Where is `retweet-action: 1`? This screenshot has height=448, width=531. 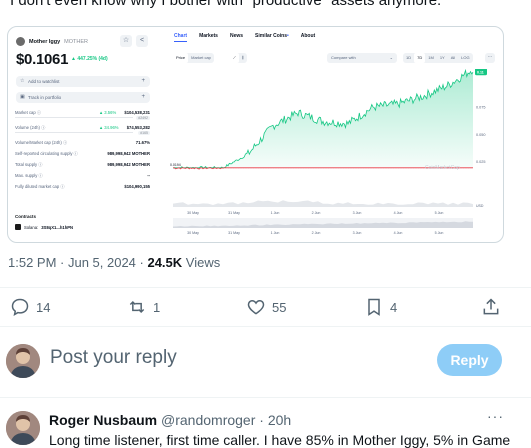 retweet-action: 1 is located at coordinates (143, 307).